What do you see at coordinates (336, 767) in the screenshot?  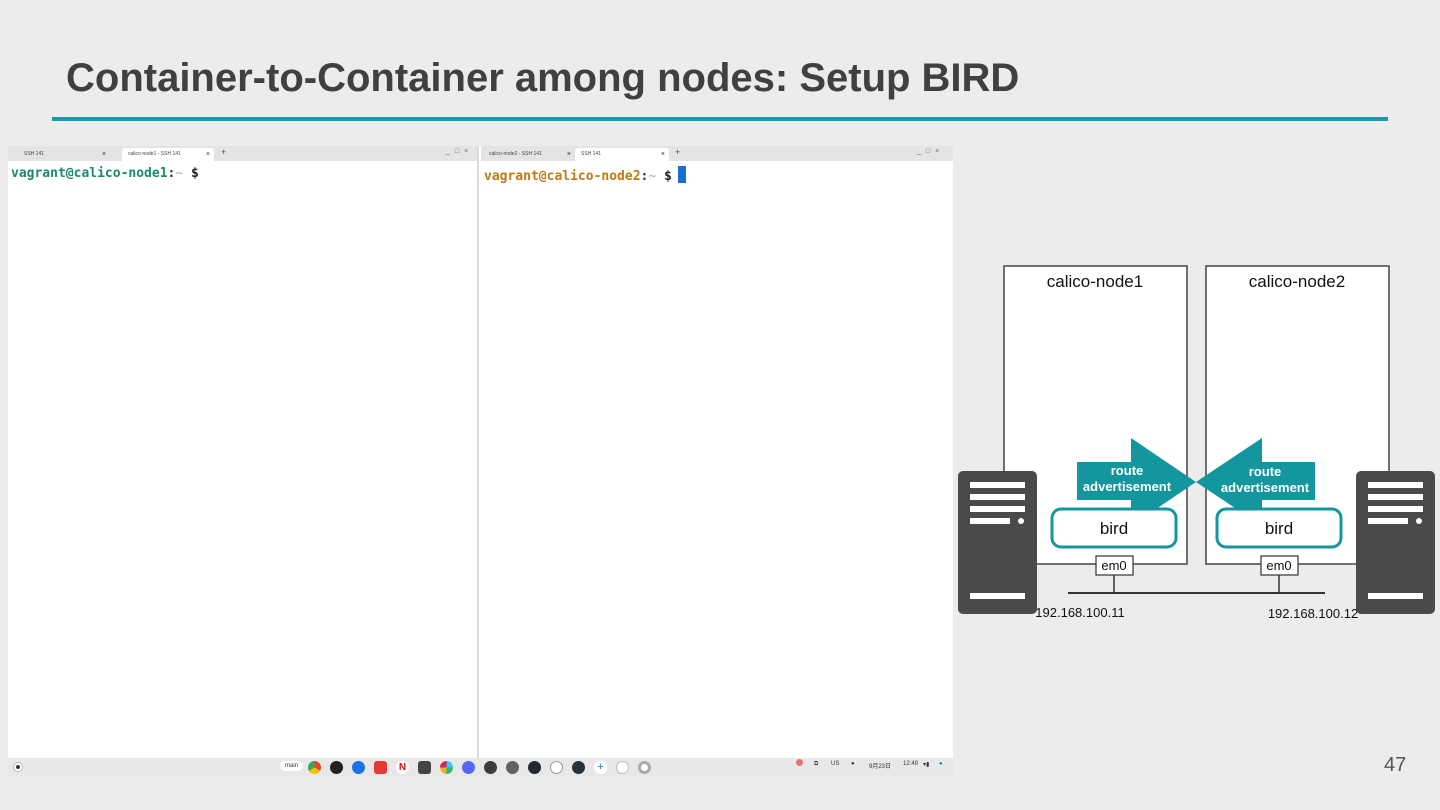 I see `github-icon` at bounding box center [336, 767].